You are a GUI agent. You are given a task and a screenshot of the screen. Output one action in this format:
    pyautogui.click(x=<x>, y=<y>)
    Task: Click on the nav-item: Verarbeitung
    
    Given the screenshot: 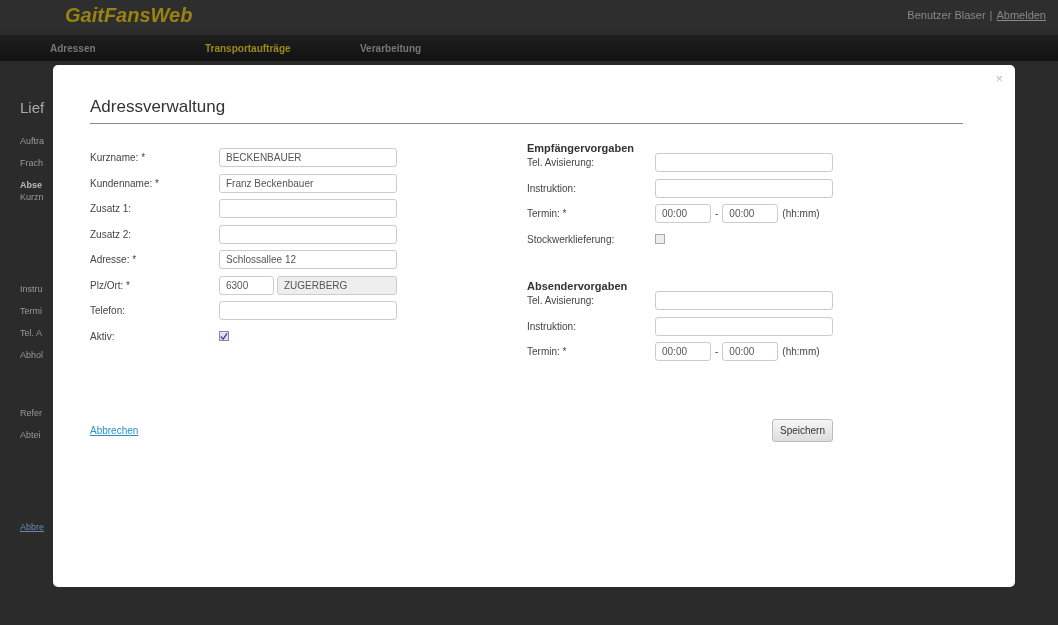 What is the action you would take?
    pyautogui.click(x=437, y=48)
    